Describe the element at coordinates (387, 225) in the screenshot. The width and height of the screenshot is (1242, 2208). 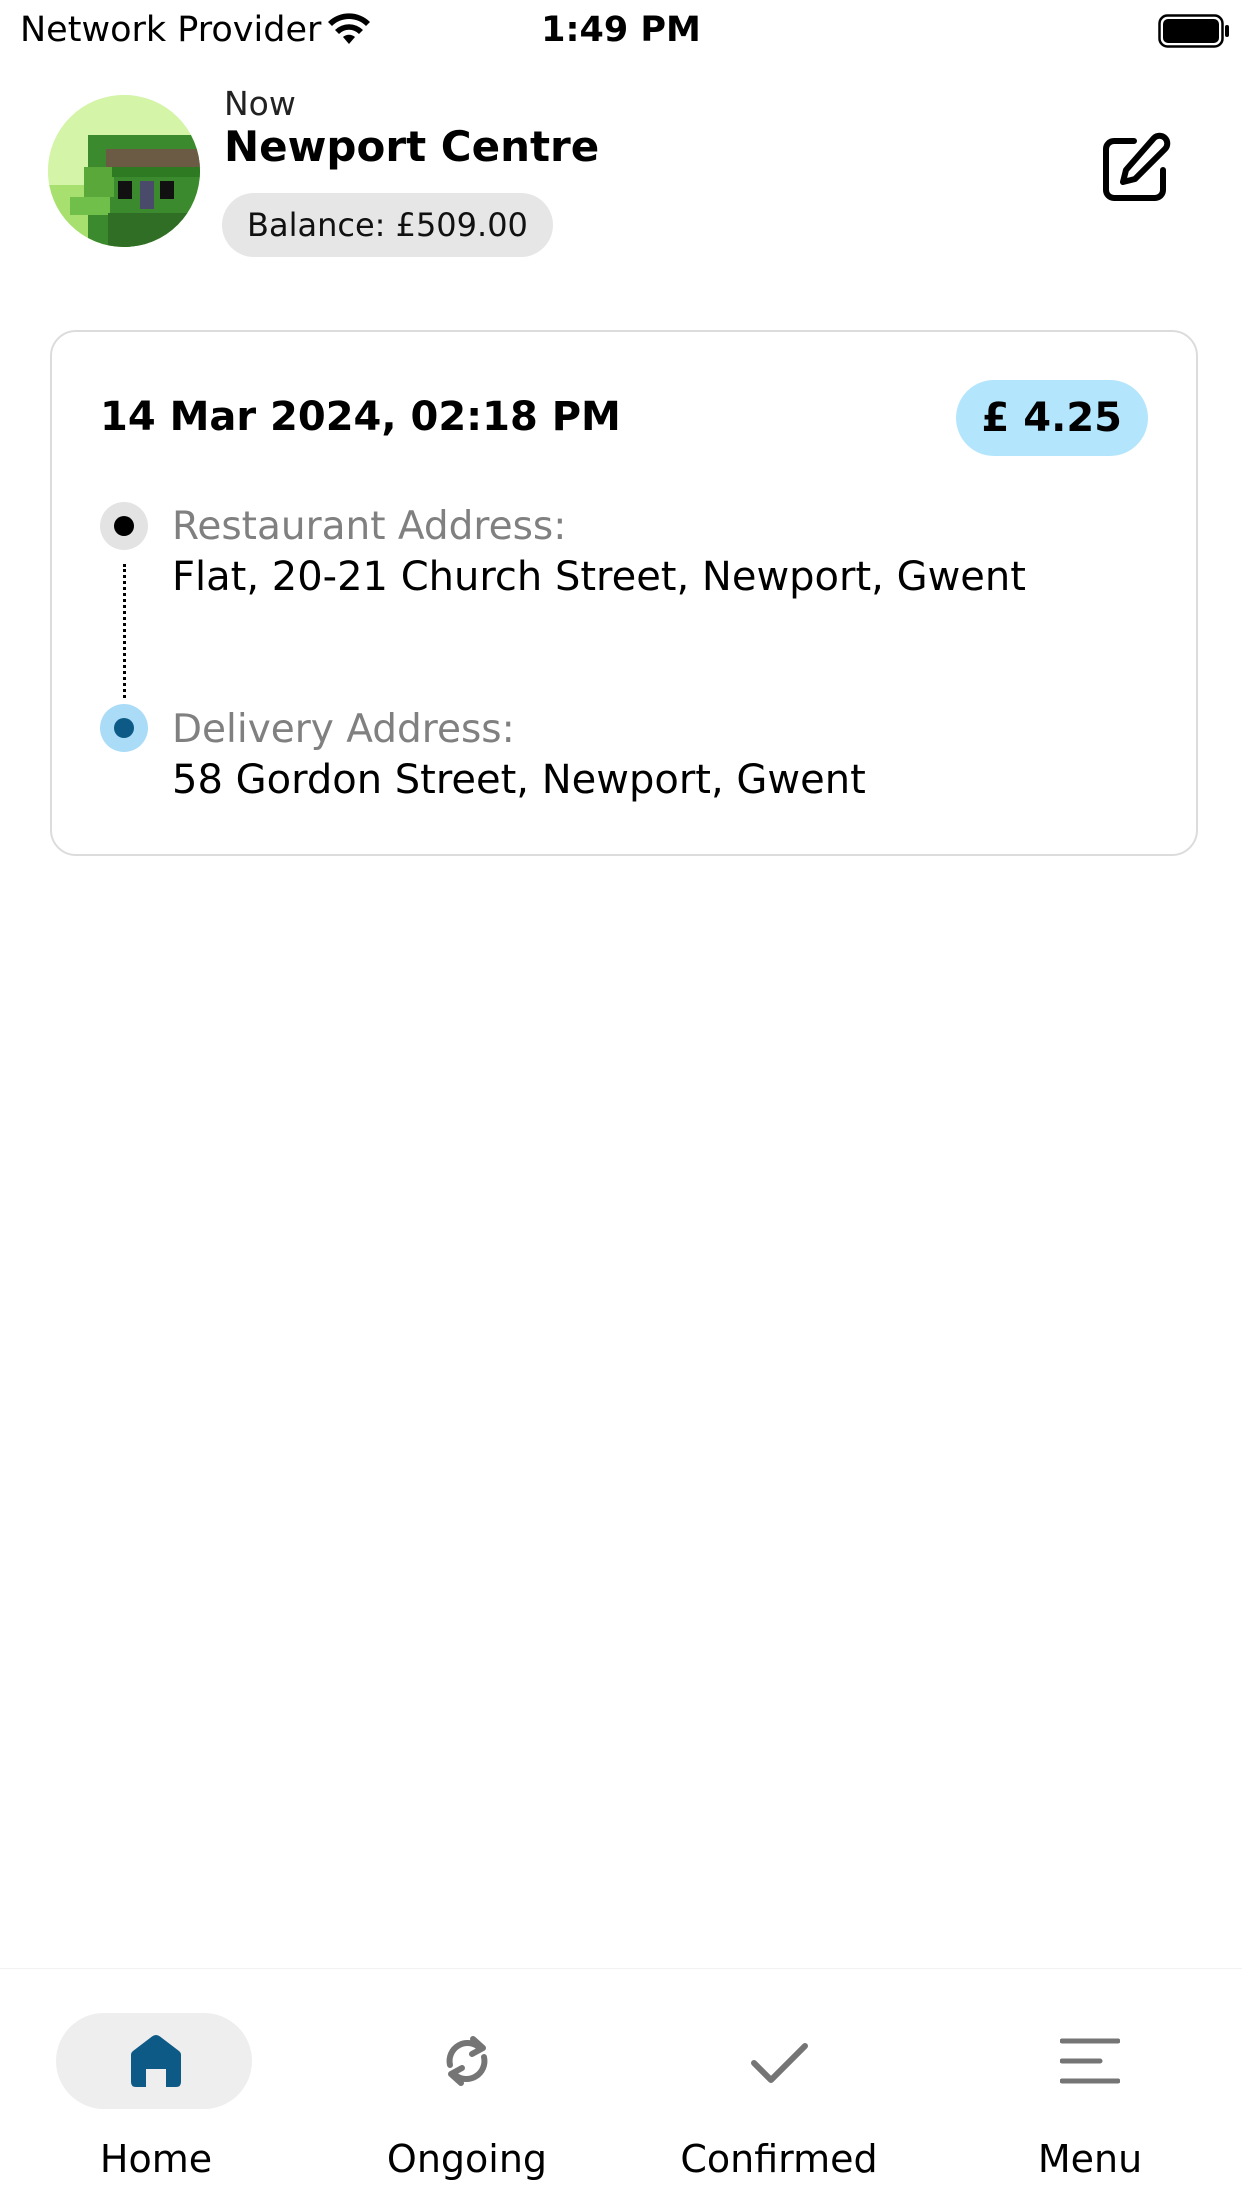
I see `balance-badge: Balance: £509.00` at that location.